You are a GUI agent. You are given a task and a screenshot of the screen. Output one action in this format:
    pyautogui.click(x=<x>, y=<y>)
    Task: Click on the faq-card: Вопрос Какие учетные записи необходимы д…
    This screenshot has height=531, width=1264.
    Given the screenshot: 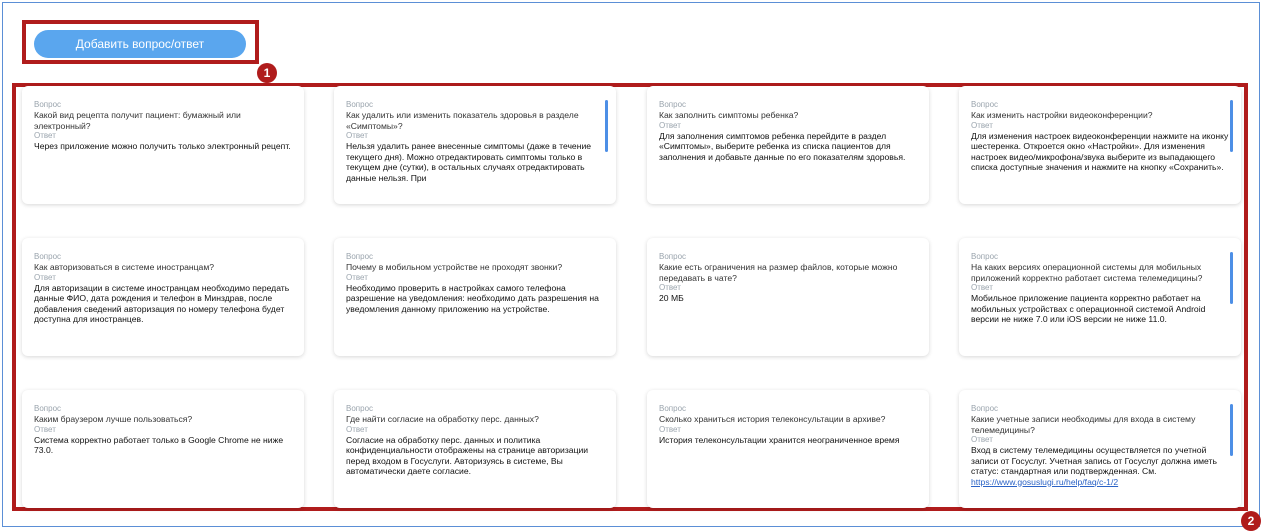 What is the action you would take?
    pyautogui.click(x=1100, y=449)
    